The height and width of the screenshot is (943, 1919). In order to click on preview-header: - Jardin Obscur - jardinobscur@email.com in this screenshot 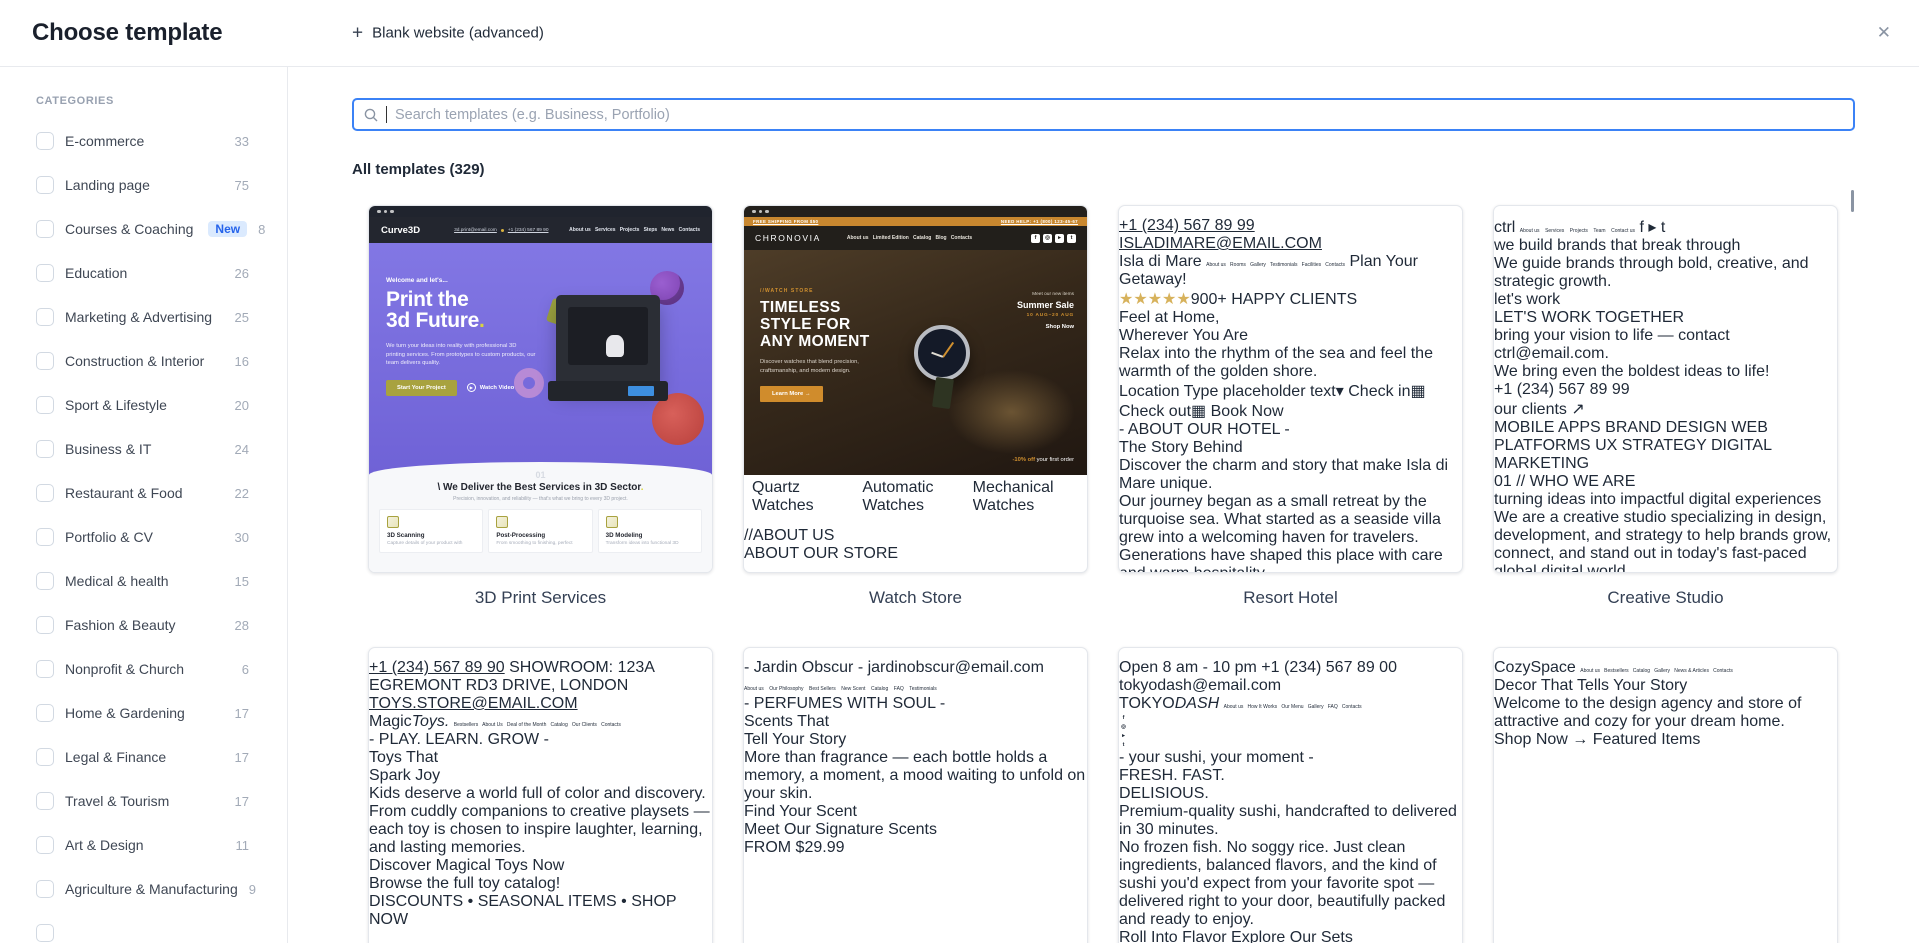, I will do `click(915, 668)`.